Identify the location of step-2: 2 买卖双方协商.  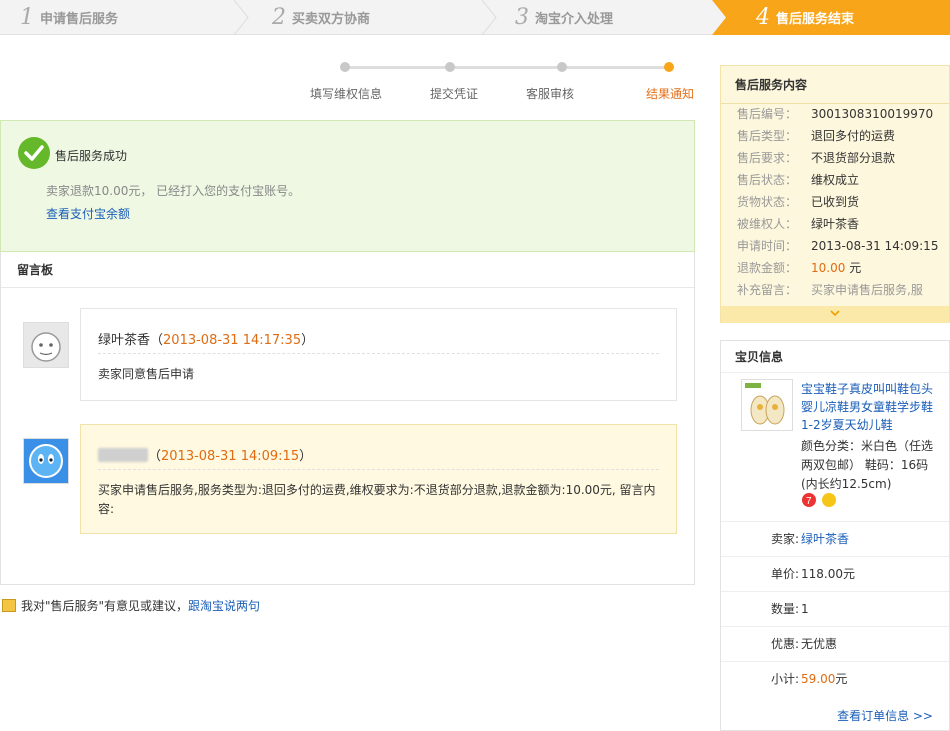
(321, 17).